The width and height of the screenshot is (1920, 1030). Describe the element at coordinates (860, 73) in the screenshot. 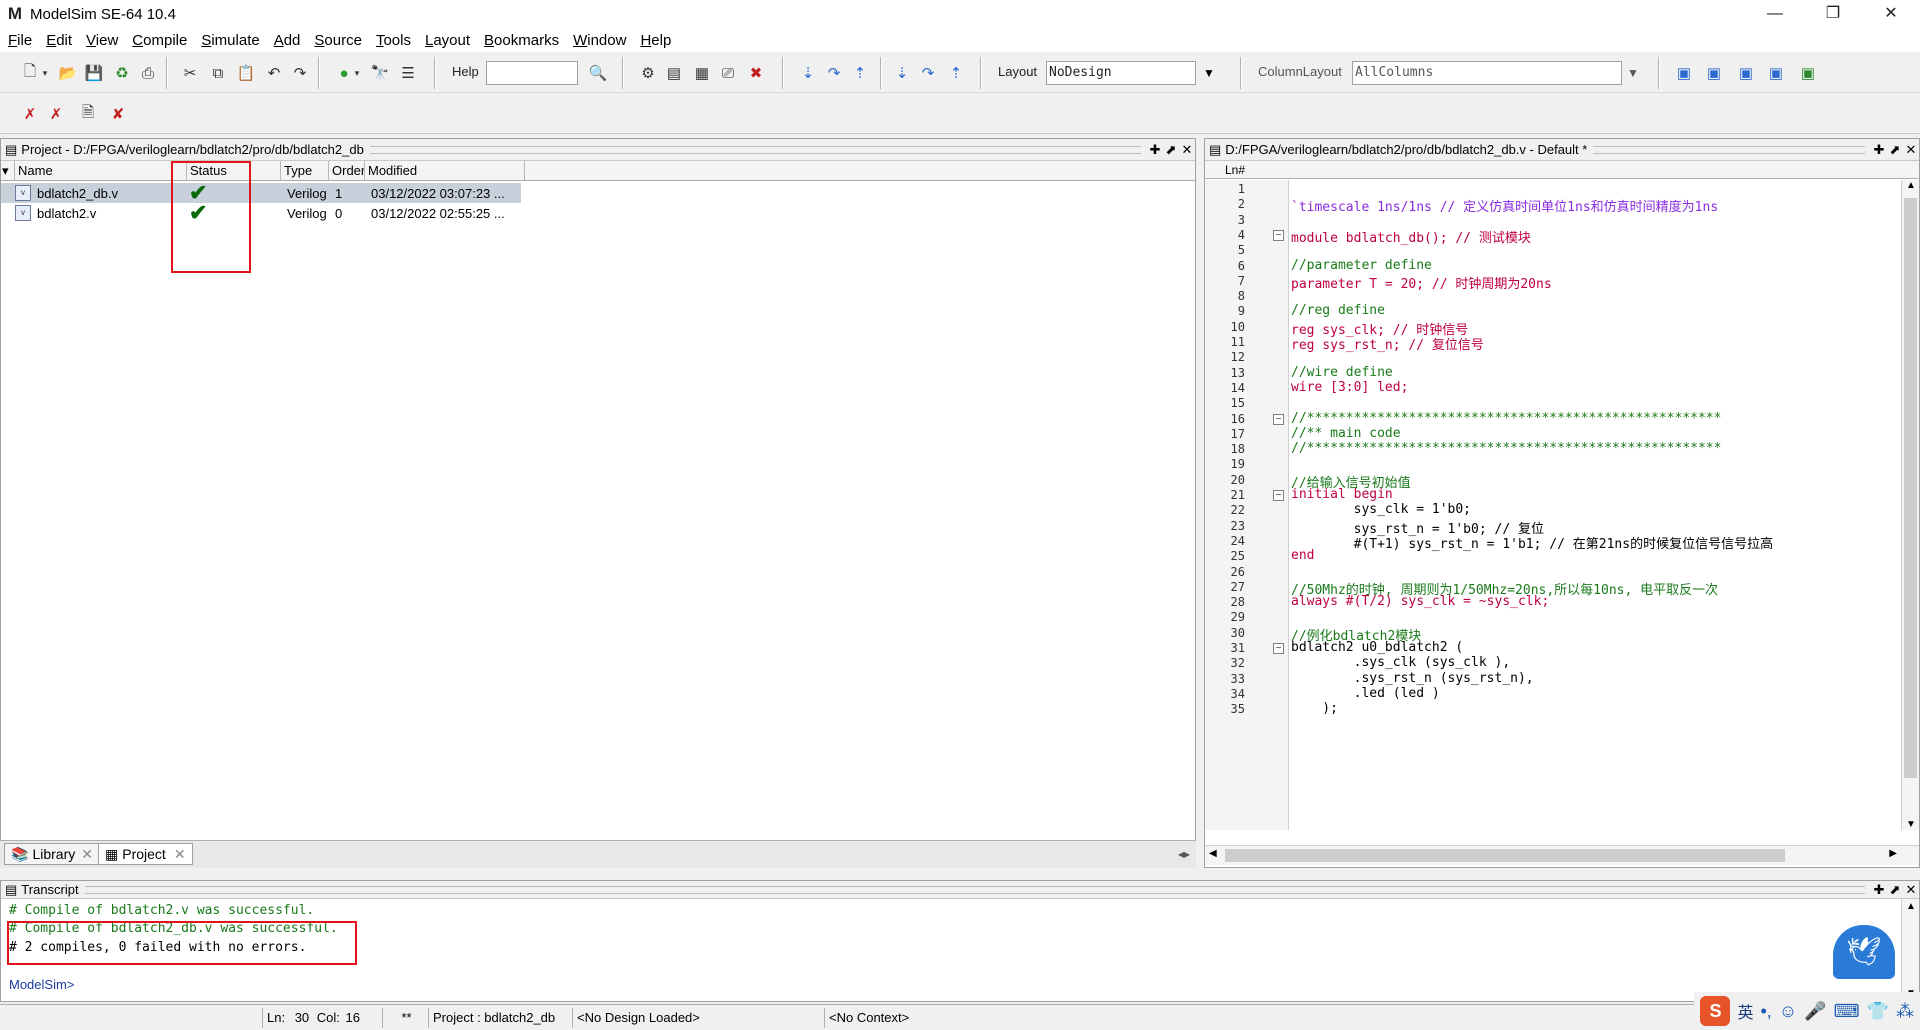

I see `step-out-icon: ⇡` at that location.